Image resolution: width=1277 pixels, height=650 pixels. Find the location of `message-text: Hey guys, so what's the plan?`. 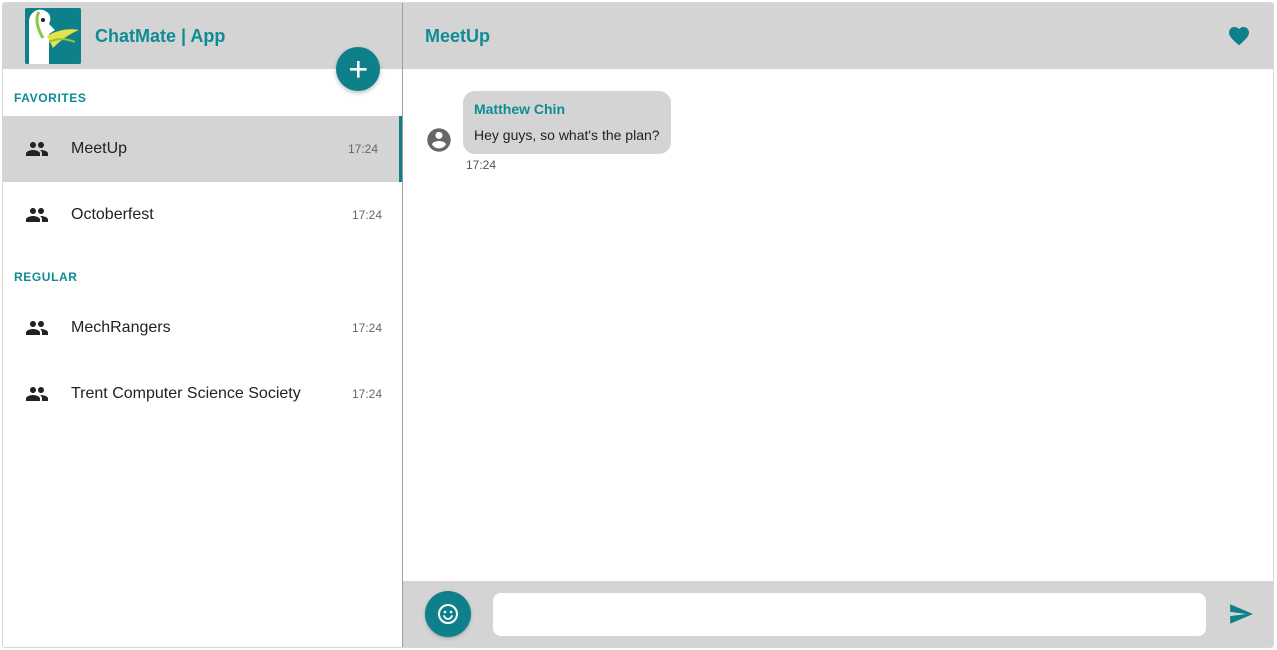

message-text: Hey guys, so what's the plan? is located at coordinates (567, 135).